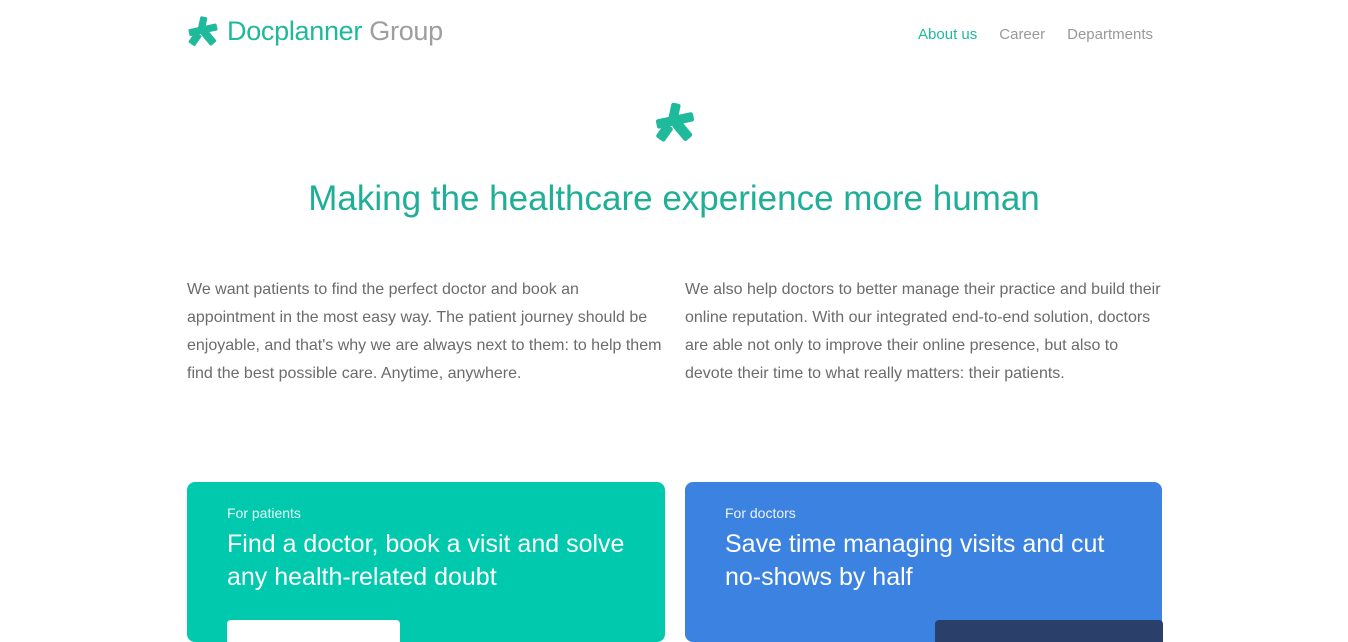 The width and height of the screenshot is (1348, 642). What do you see at coordinates (203, 31) in the screenshot?
I see `docplanner-logo-icon` at bounding box center [203, 31].